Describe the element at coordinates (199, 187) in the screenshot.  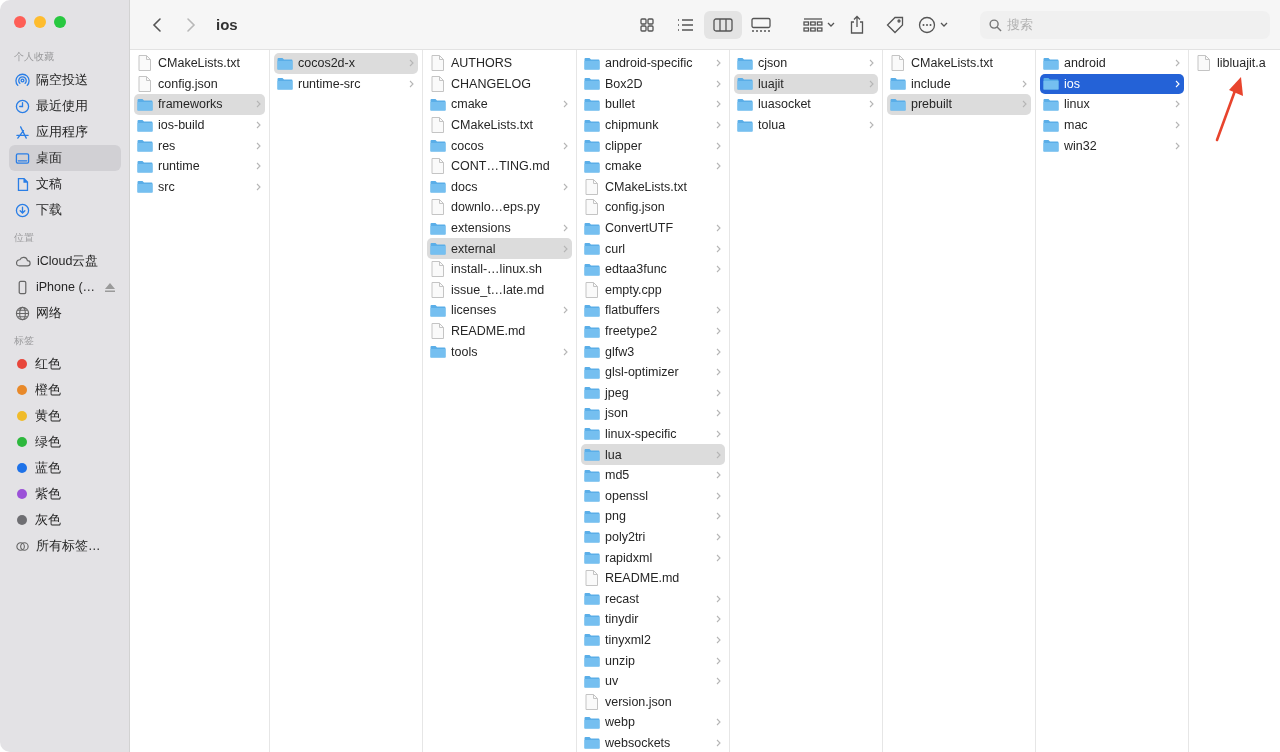
I see `folder-item: src` at that location.